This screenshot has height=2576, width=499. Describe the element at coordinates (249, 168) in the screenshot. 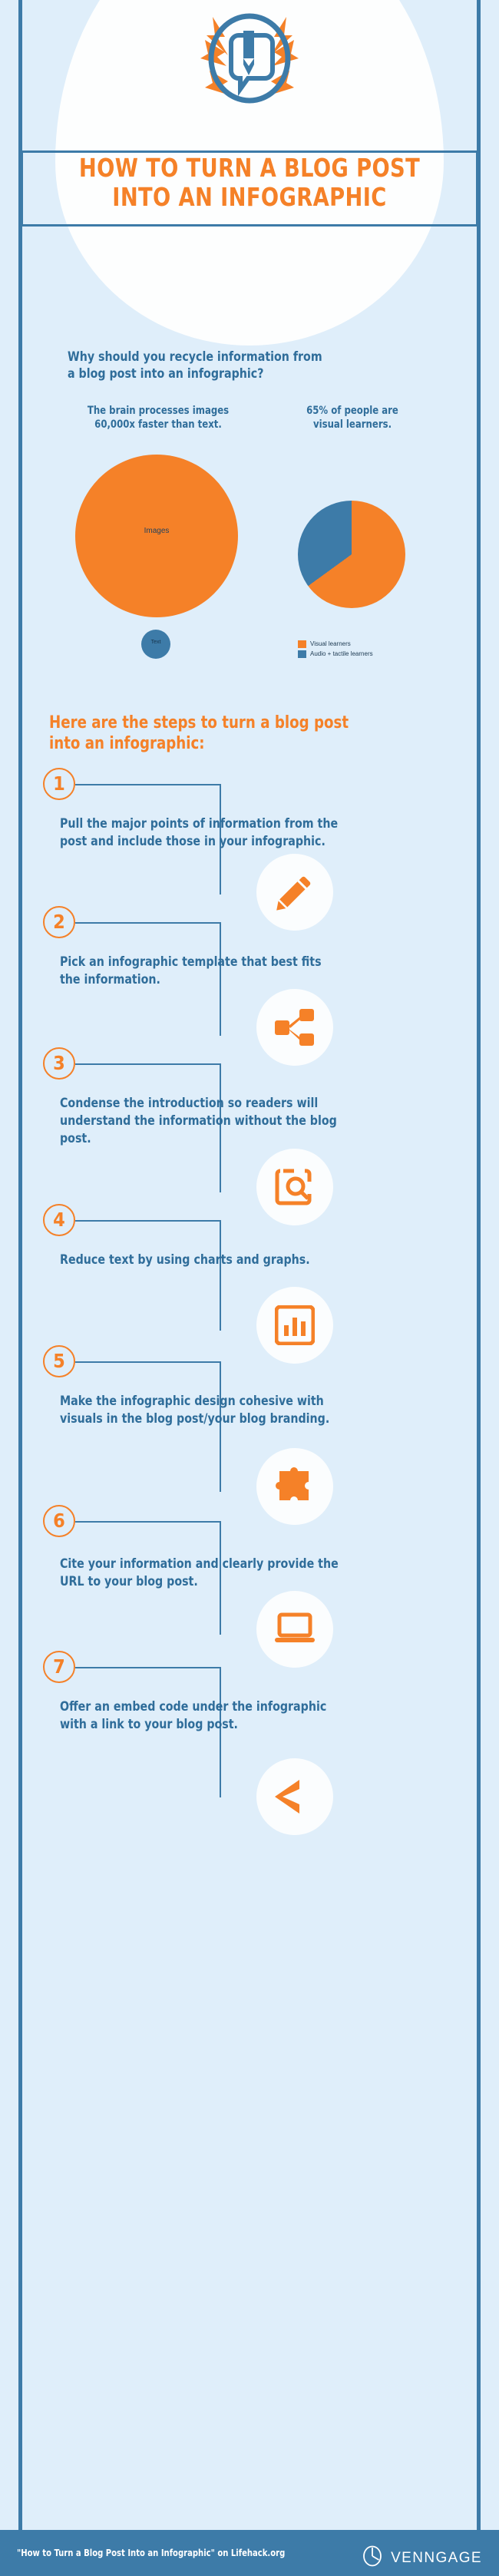

I see `page-title-line-1: HOW TO TURN A BLOG POST` at that location.